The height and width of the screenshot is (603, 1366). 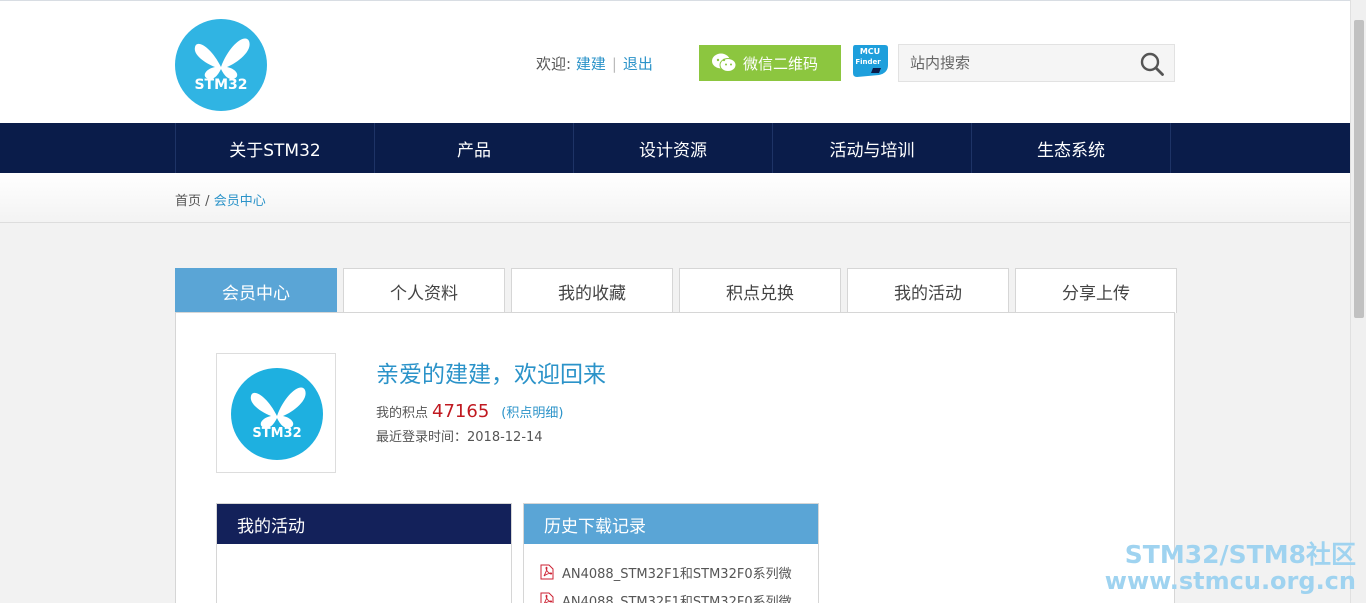 I want to click on breadcrumb: 首页 / 会员中心, so click(x=220, y=199).